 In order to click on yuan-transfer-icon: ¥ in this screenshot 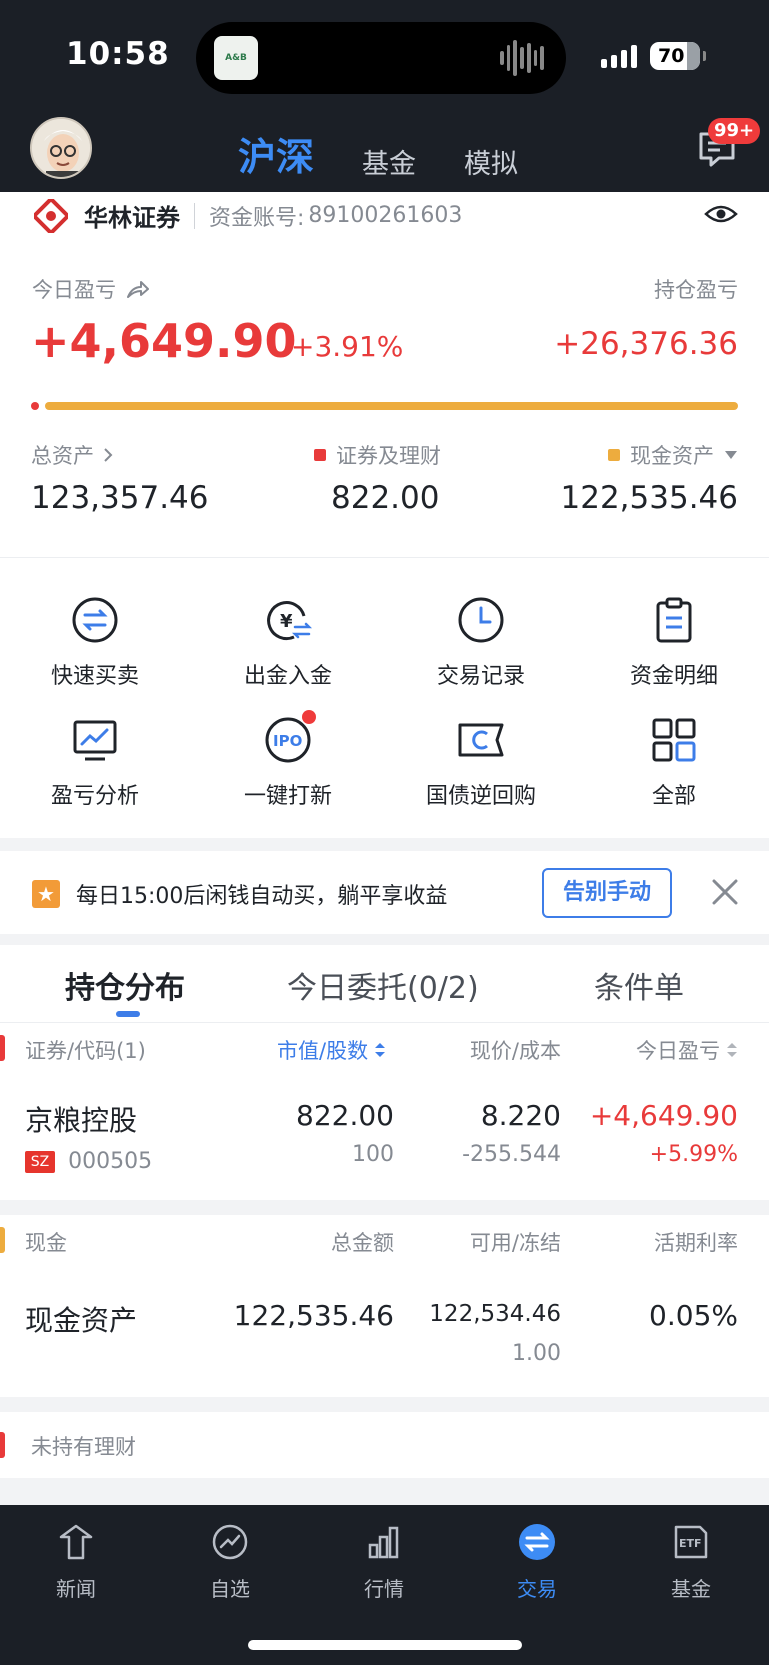, I will do `click(288, 620)`.